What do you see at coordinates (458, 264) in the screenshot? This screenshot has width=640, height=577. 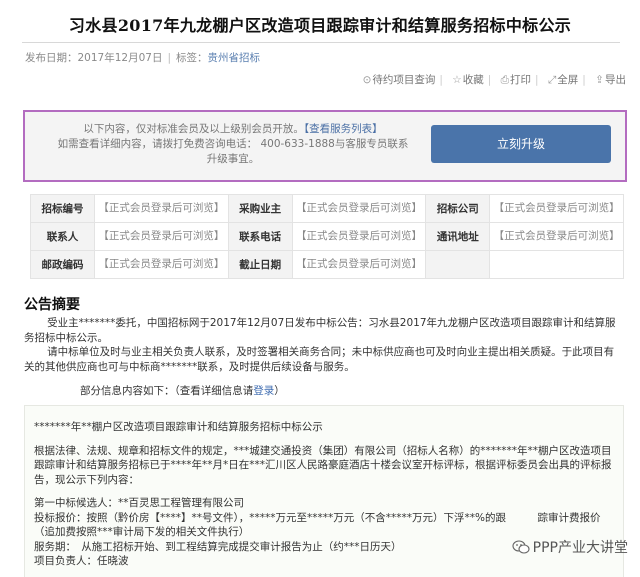 I see `table-key-empty` at bounding box center [458, 264].